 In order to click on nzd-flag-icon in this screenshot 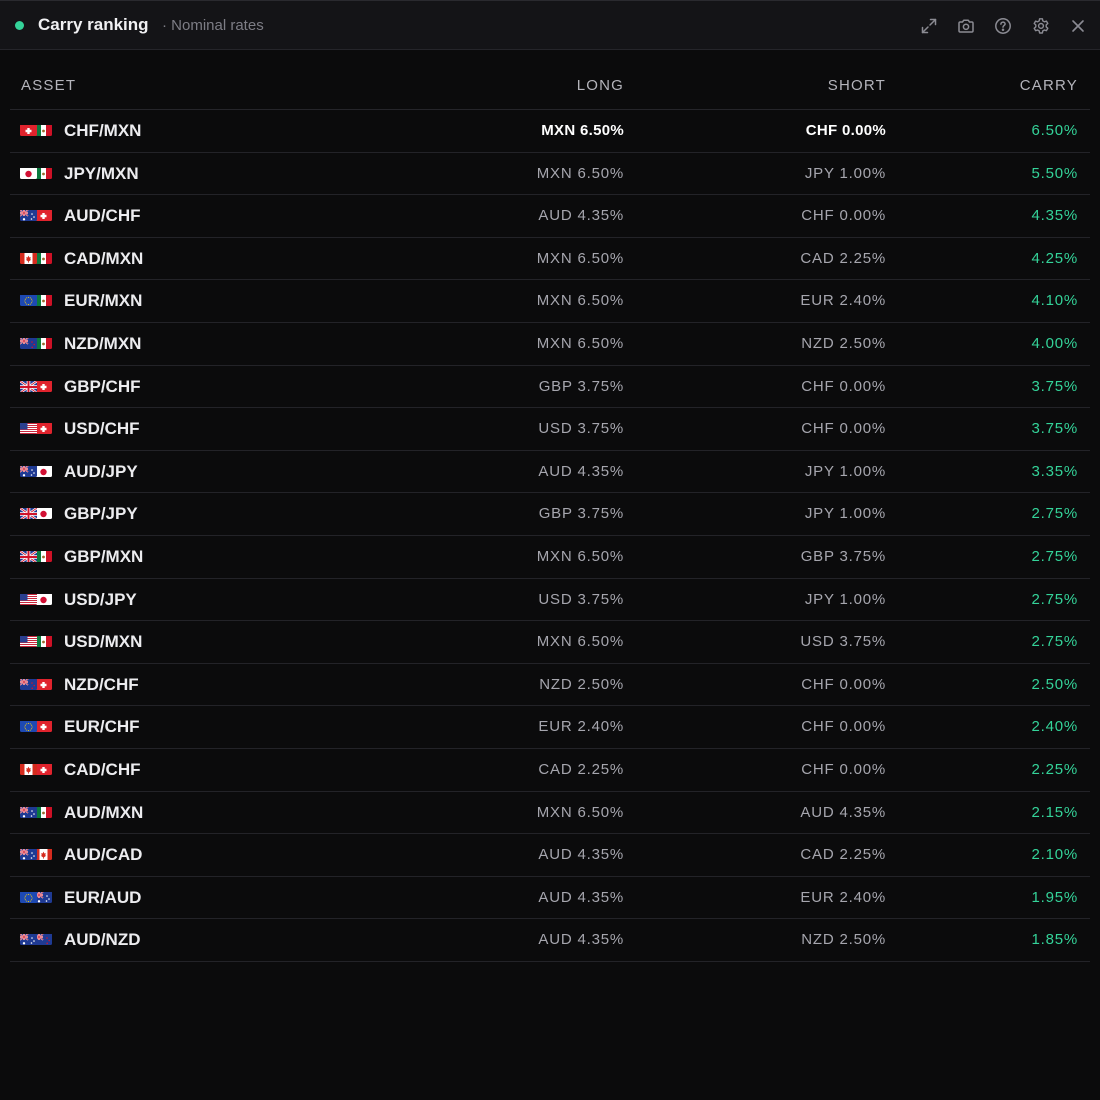, I will do `click(28, 343)`.